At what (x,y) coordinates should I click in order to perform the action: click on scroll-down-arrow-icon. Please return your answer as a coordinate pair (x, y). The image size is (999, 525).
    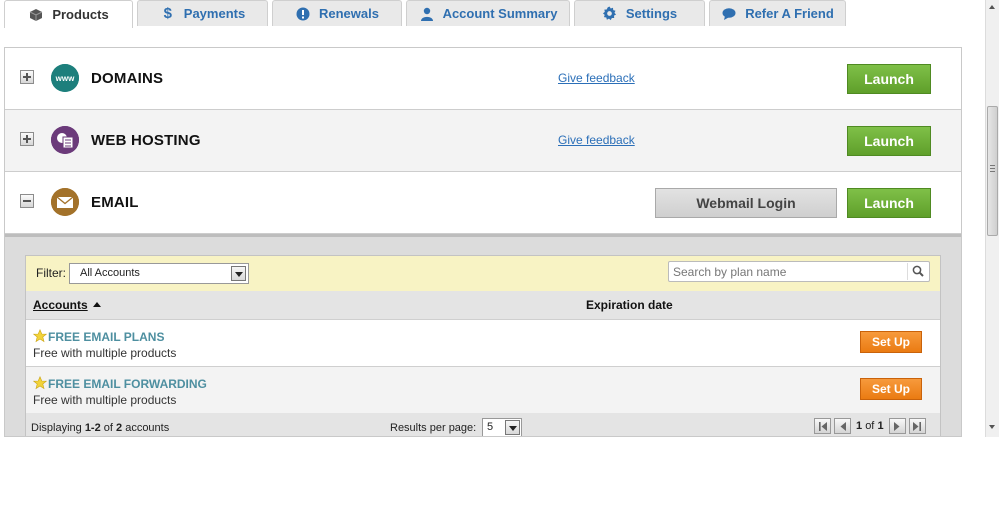
    Looking at the image, I should click on (992, 427).